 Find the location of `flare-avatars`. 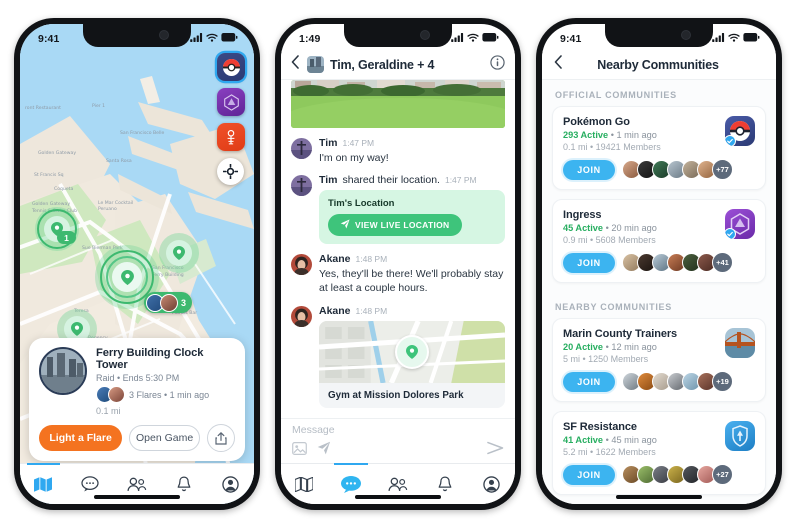

flare-avatars is located at coordinates (110, 394).